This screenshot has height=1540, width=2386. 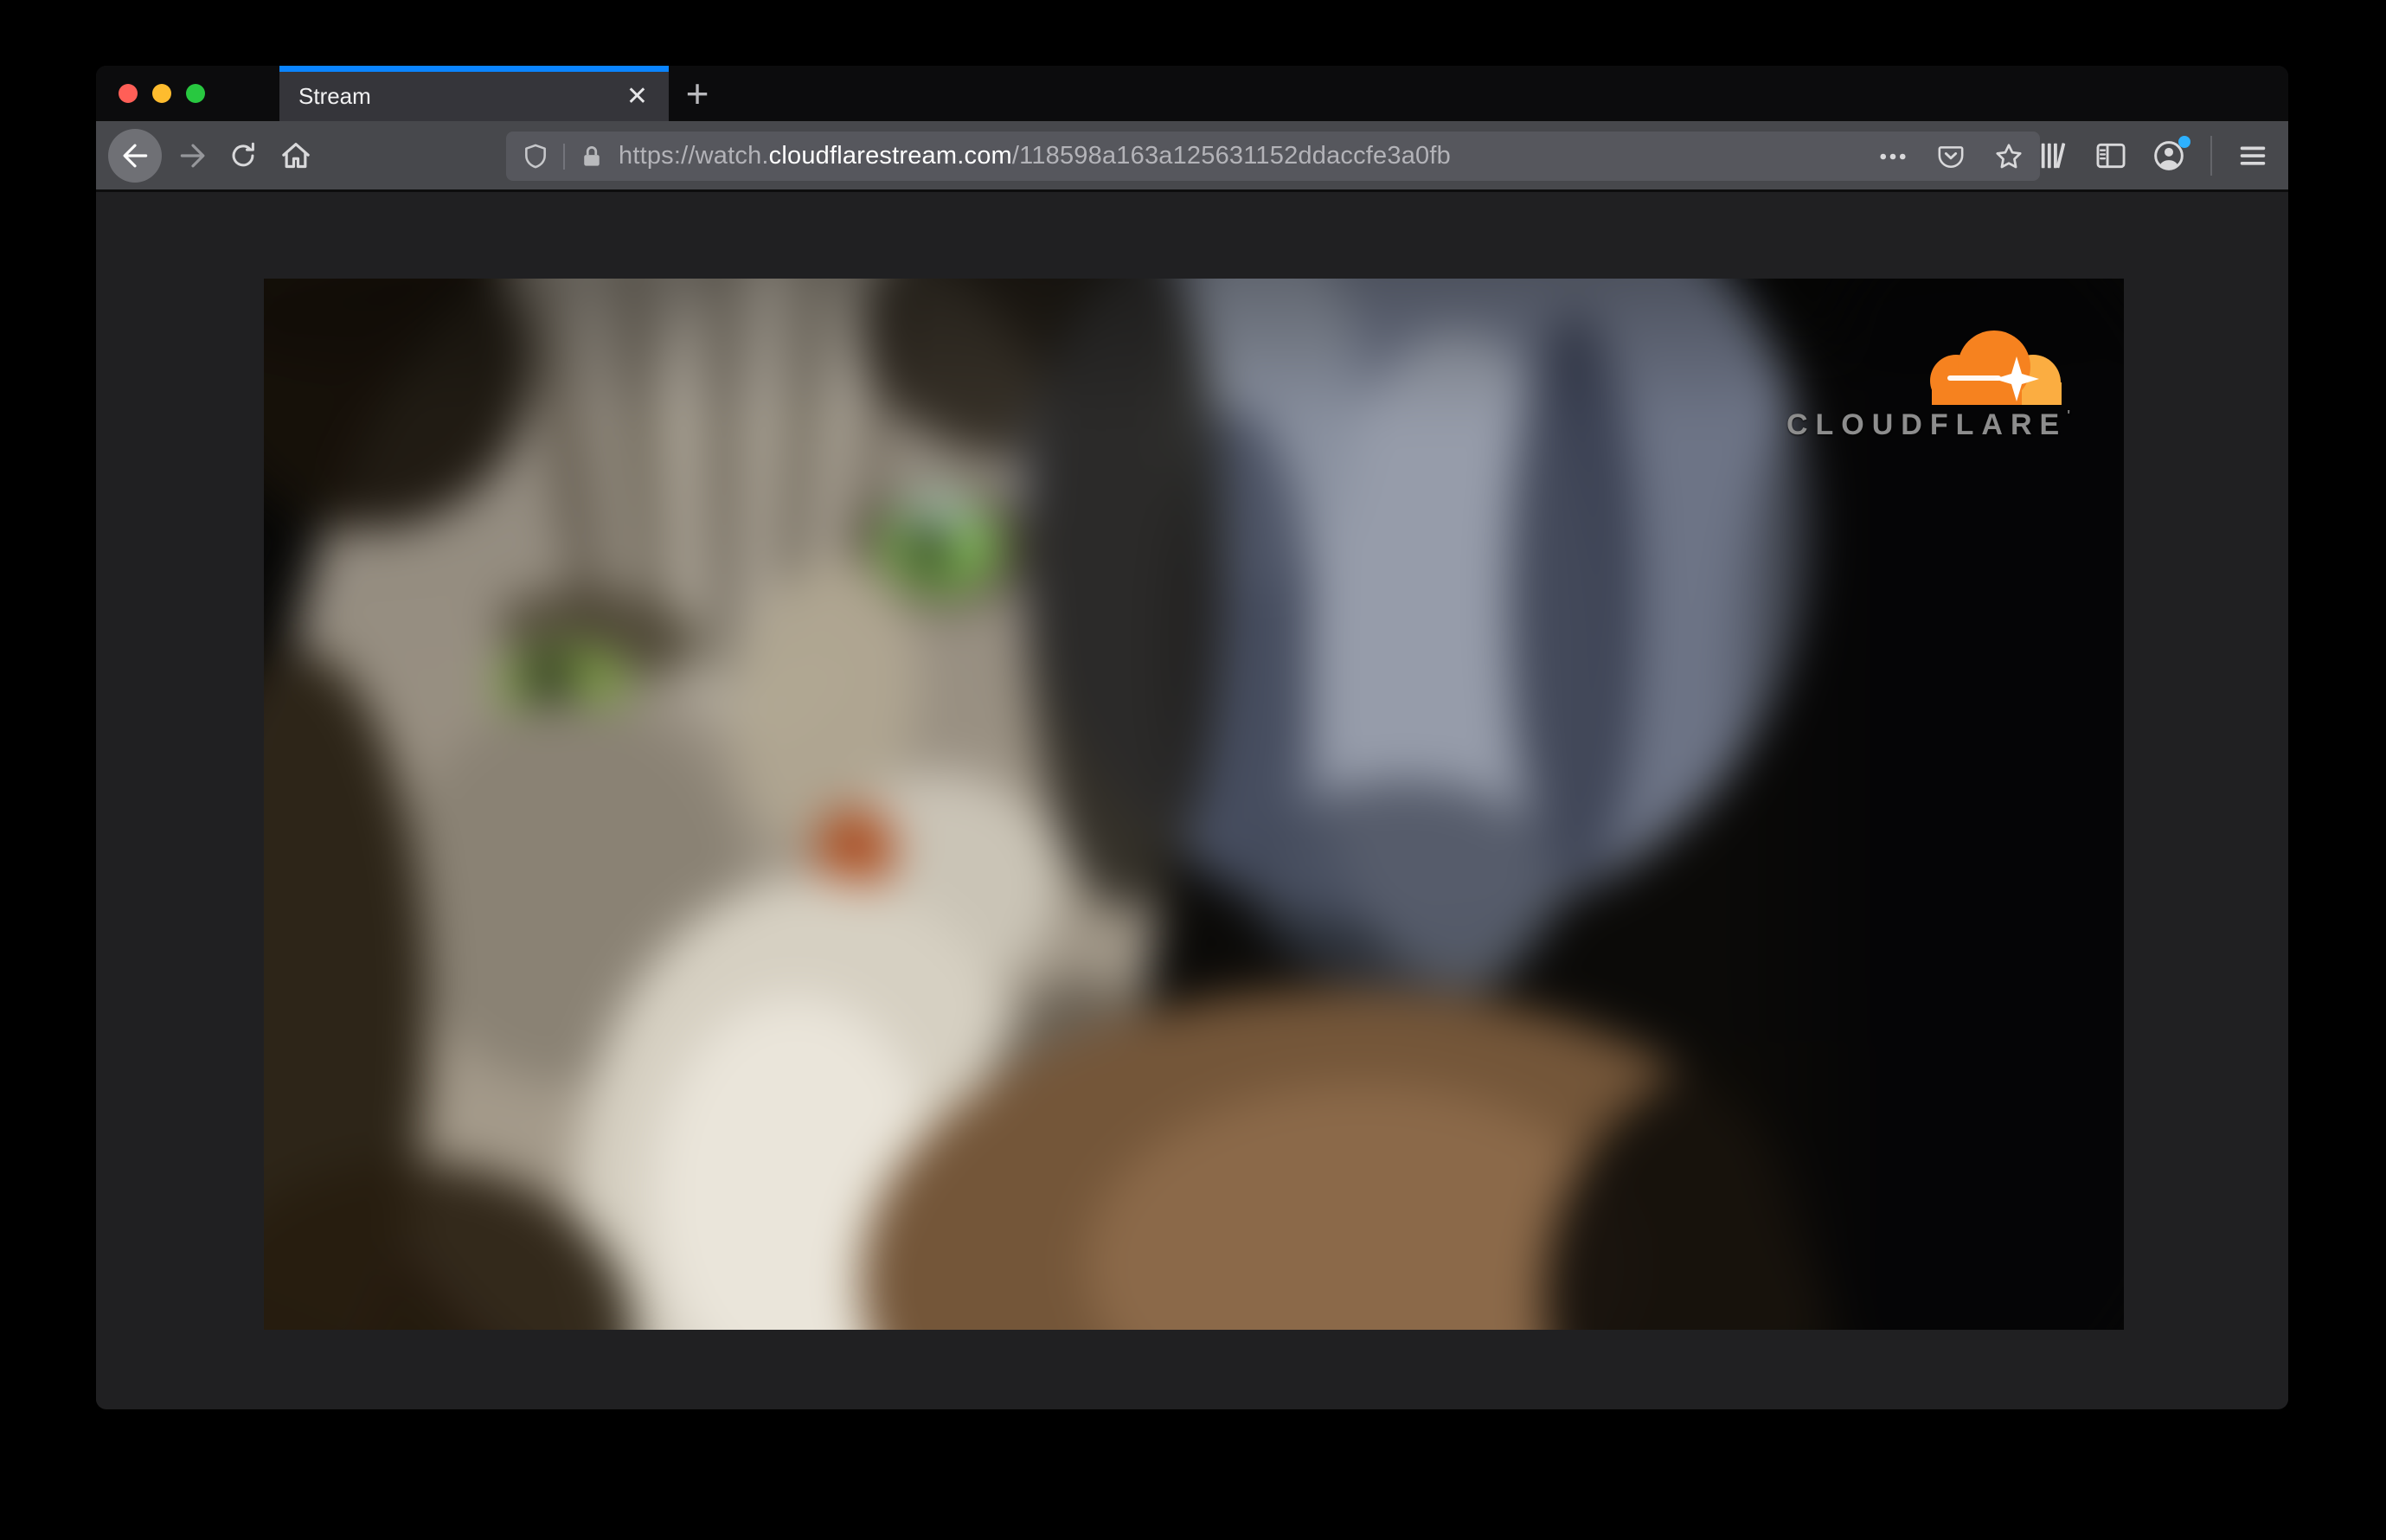 What do you see at coordinates (2171, 154) in the screenshot?
I see `account-button` at bounding box center [2171, 154].